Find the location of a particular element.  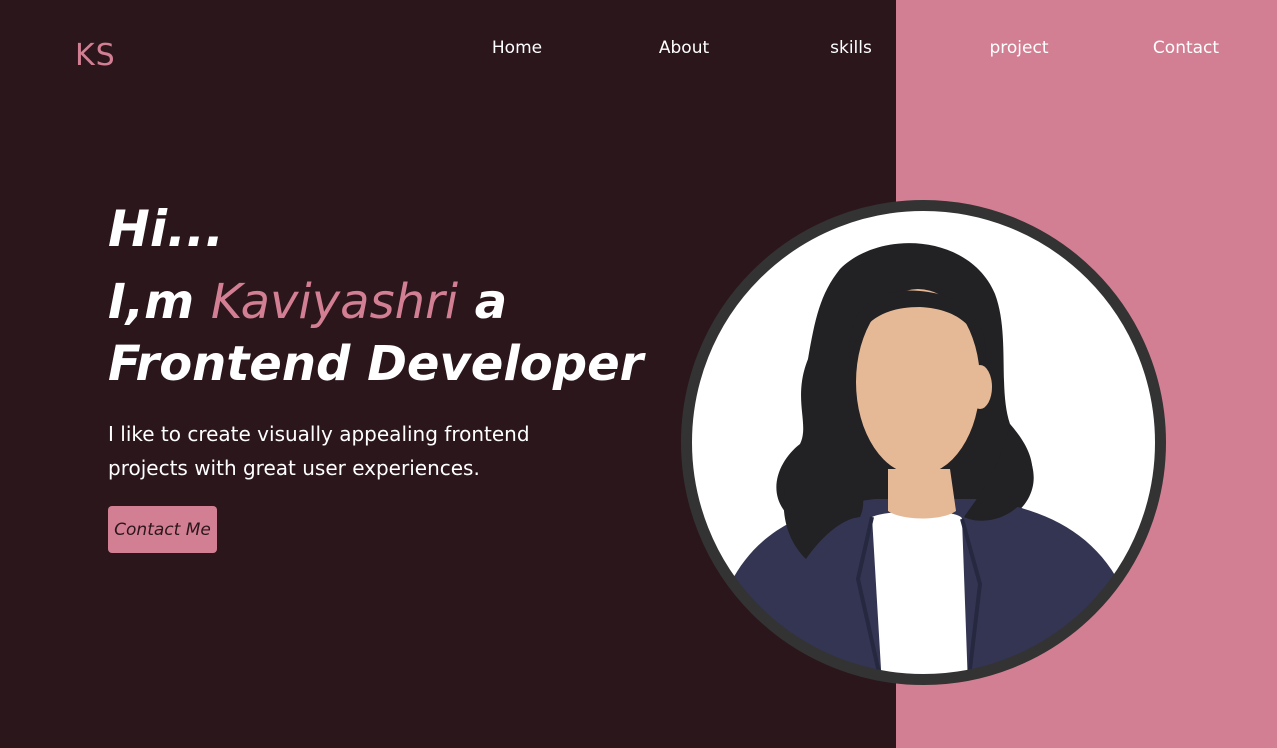

contact-me-button: Contact Me is located at coordinates (162, 529).